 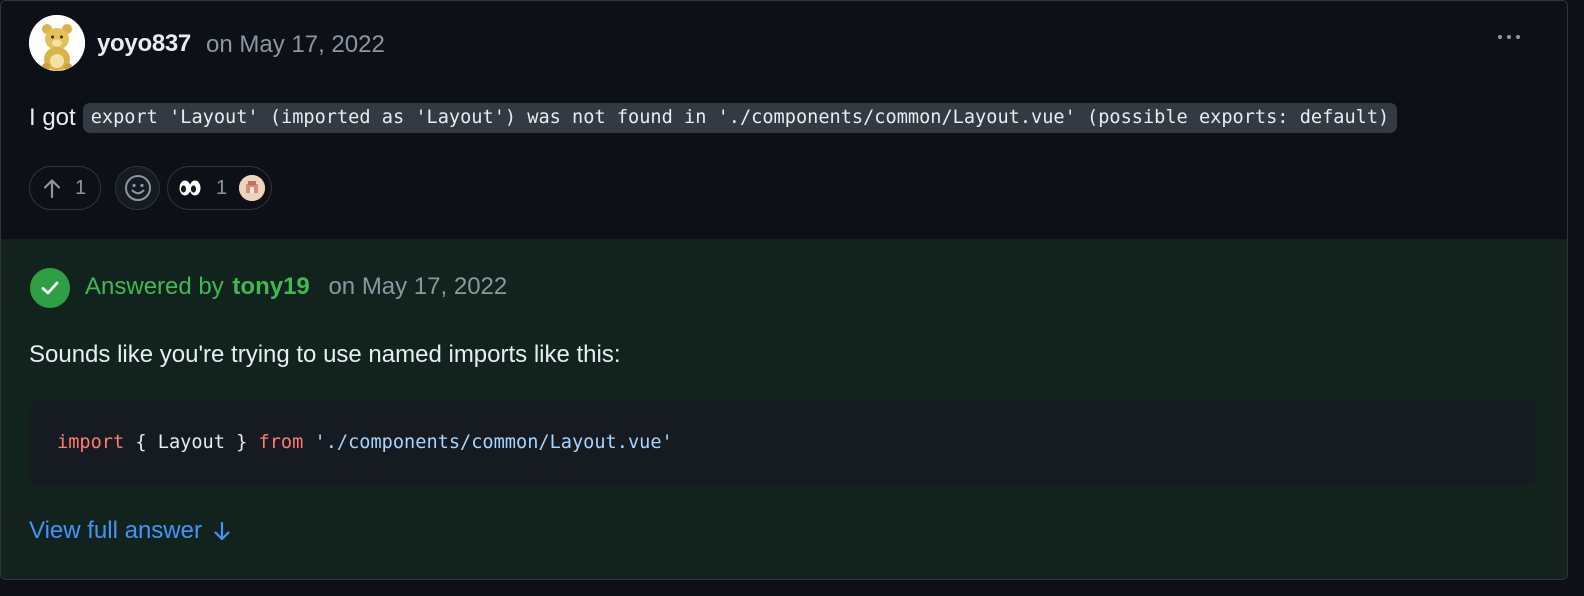 What do you see at coordinates (191, 442) in the screenshot?
I see `code-braces: { Layout }` at bounding box center [191, 442].